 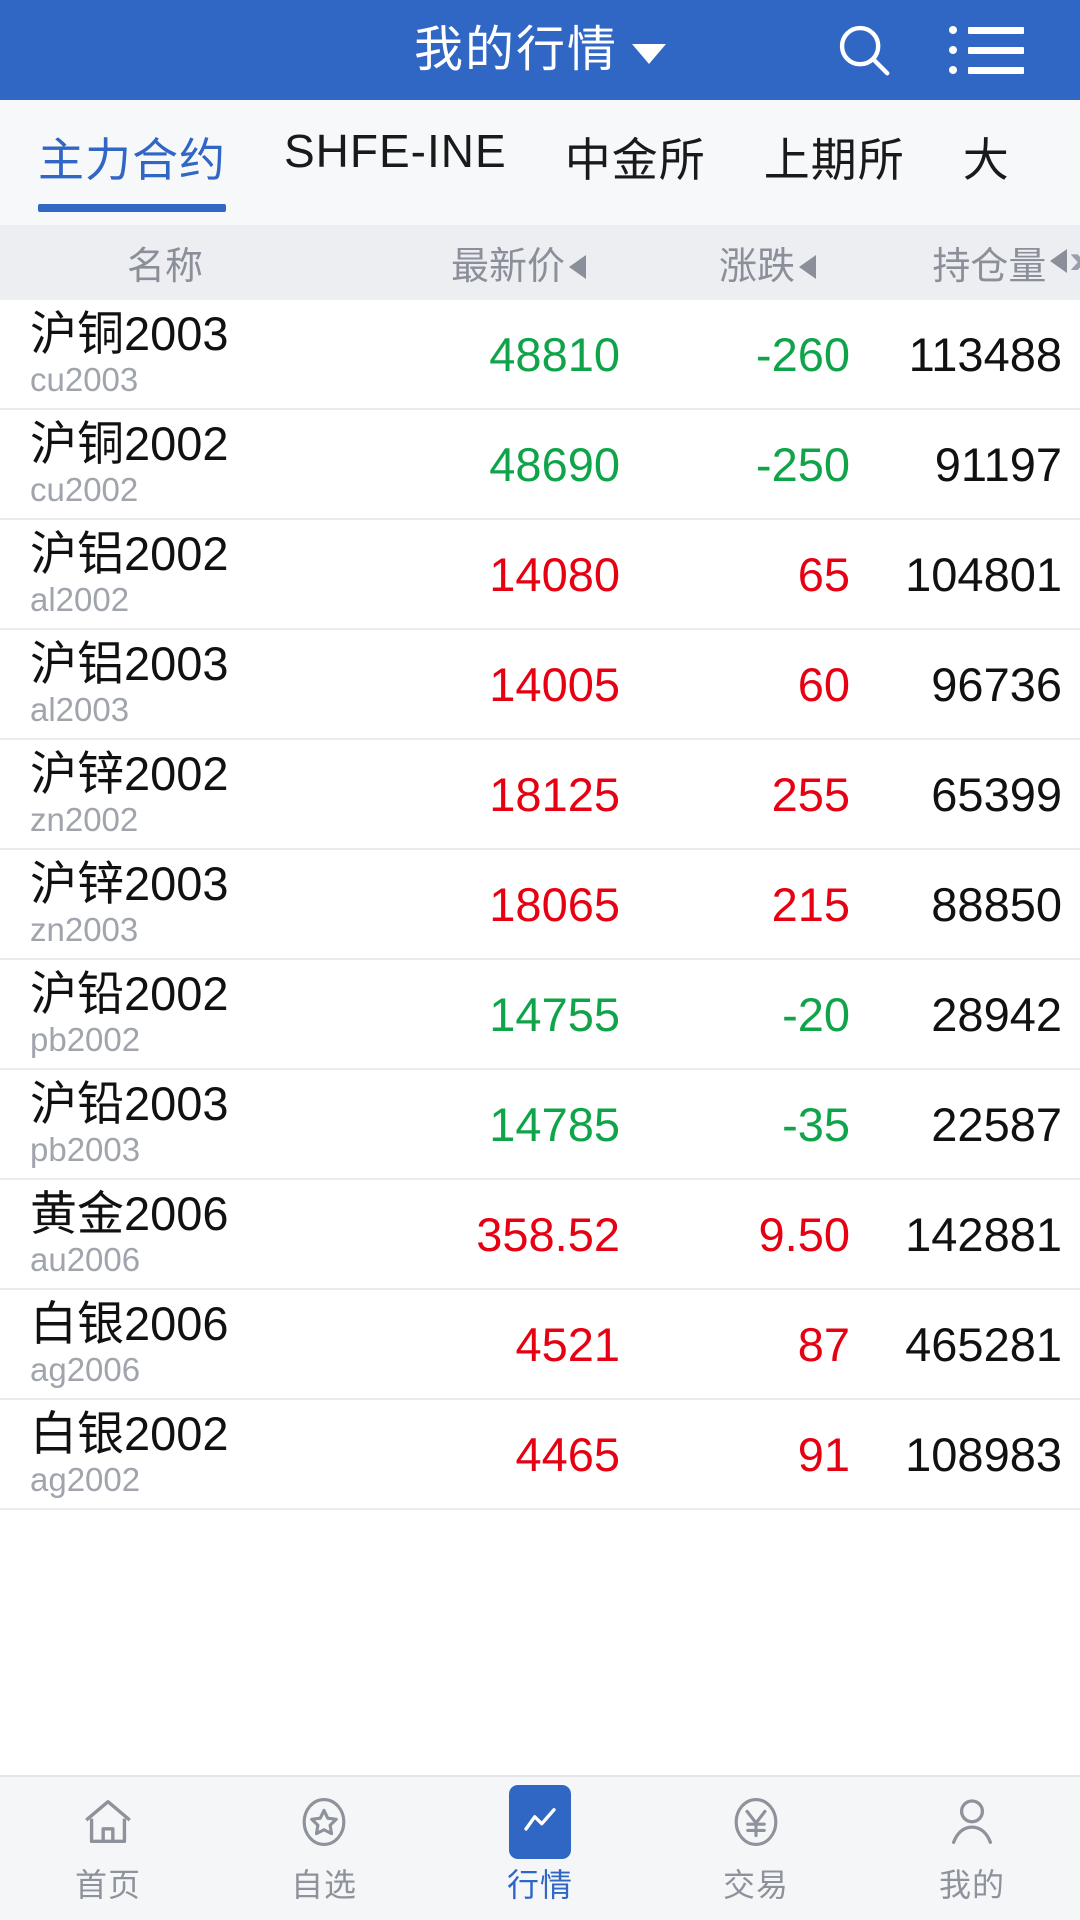 I want to click on column-header-change: 涨跌, so click(x=705, y=262).